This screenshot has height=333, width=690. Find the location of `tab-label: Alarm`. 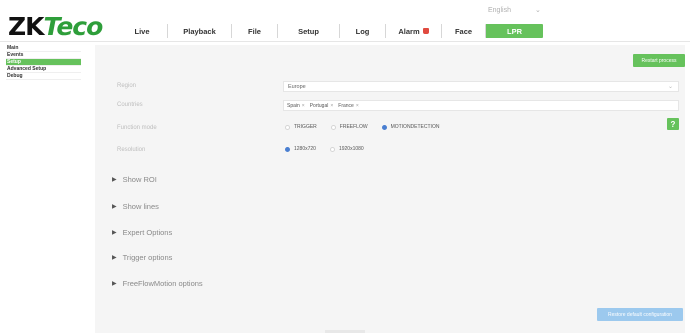

tab-label: Alarm is located at coordinates (409, 31).